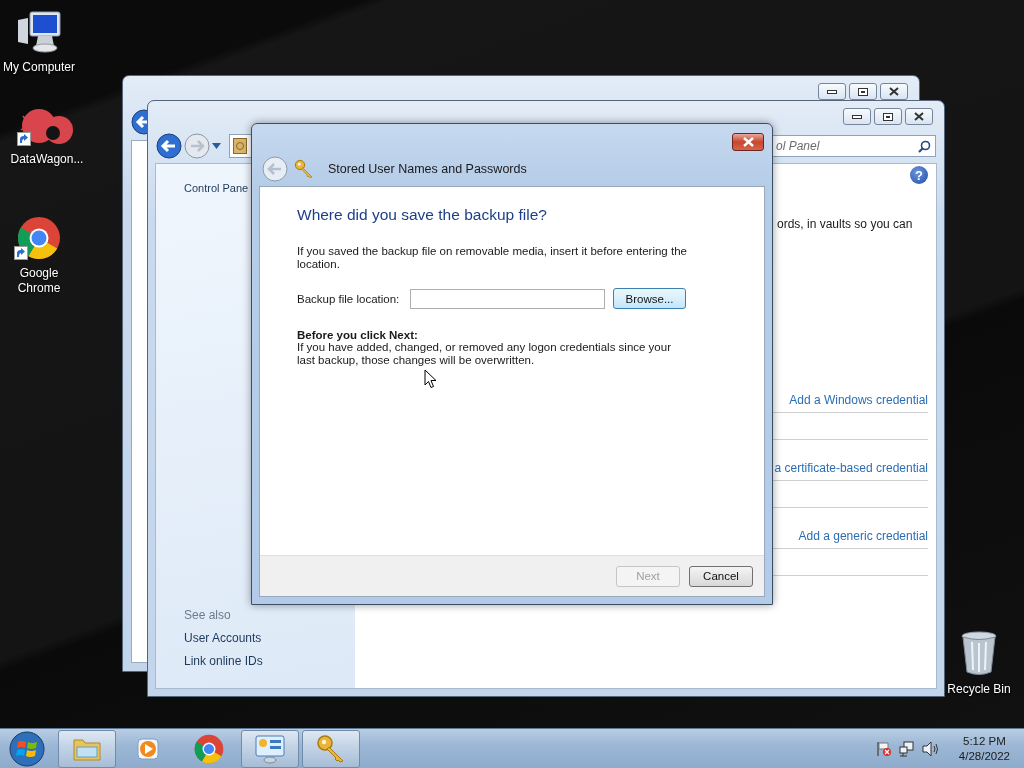  What do you see at coordinates (492, 258) in the screenshot?
I see `instruction-text: If you saved the backup file on removable media, insert it before entering the location.` at bounding box center [492, 258].